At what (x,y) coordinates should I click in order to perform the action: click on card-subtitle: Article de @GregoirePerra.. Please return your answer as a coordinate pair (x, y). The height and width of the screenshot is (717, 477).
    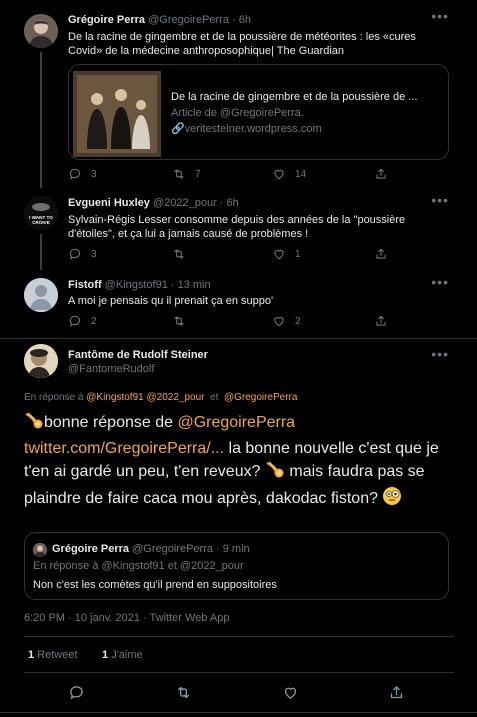
    Looking at the image, I should click on (237, 113).